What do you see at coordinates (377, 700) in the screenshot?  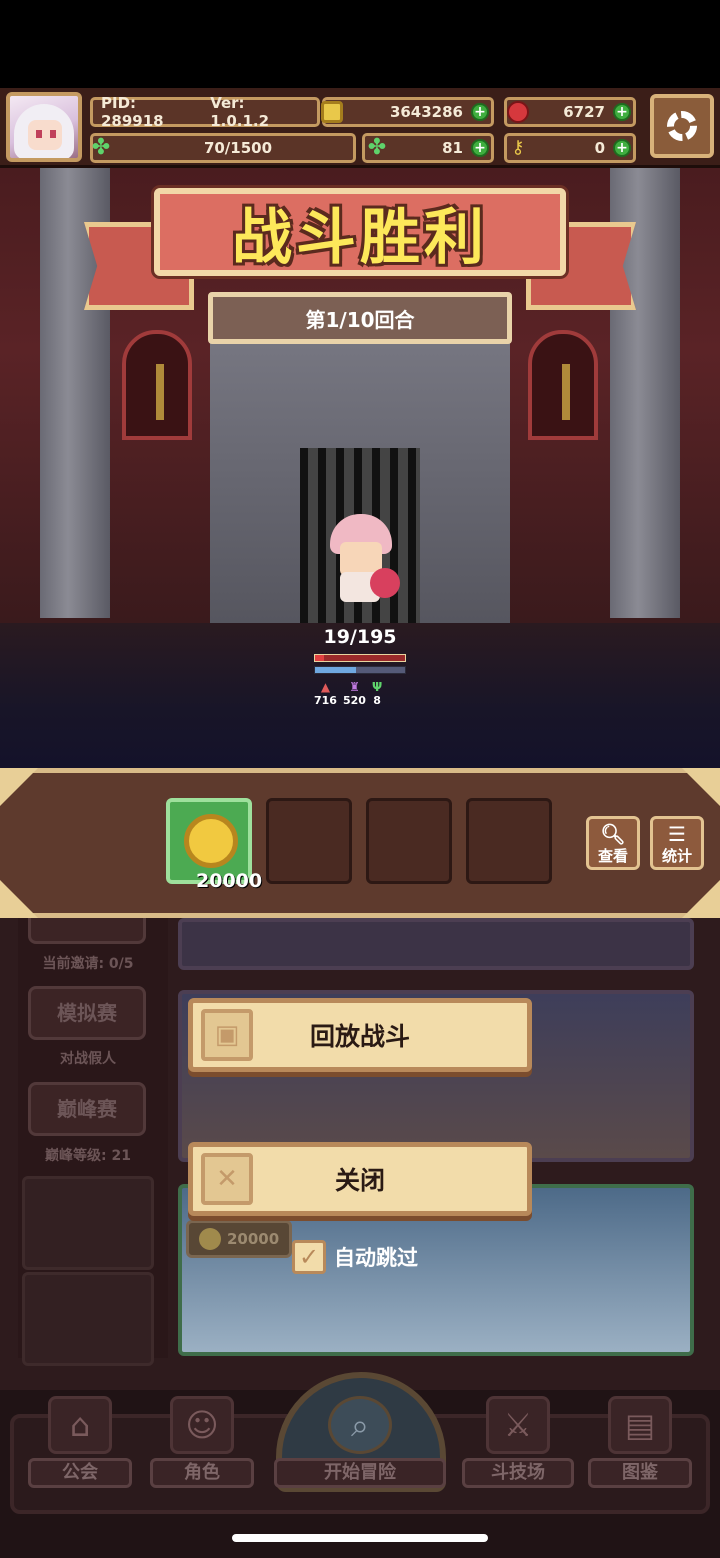 I see `speed-value: 8` at bounding box center [377, 700].